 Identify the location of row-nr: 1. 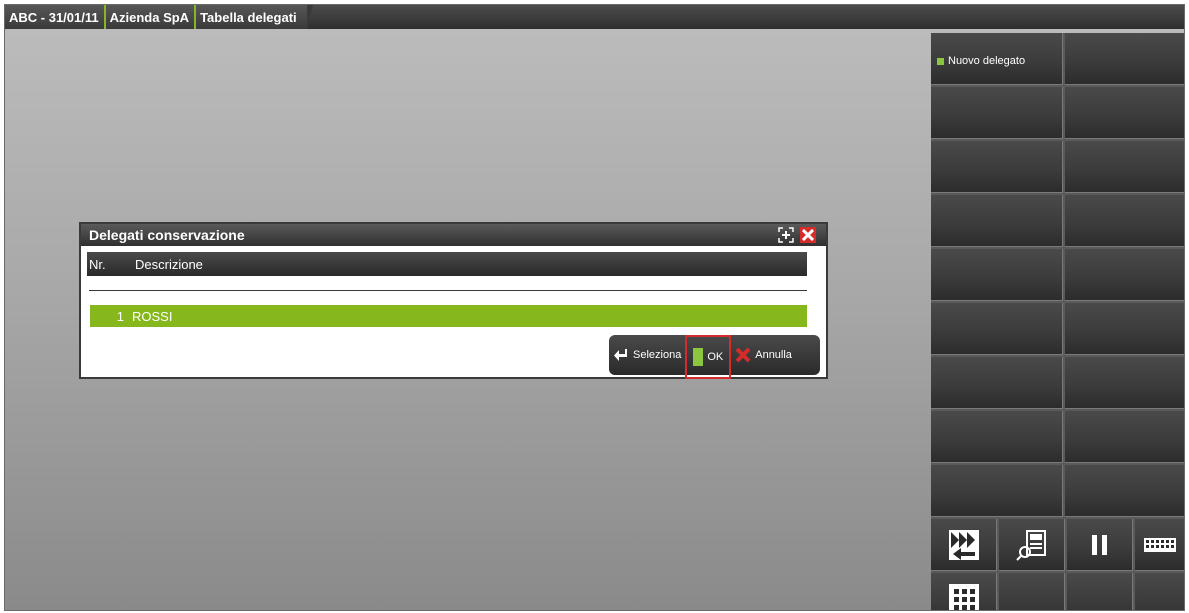
(120, 316).